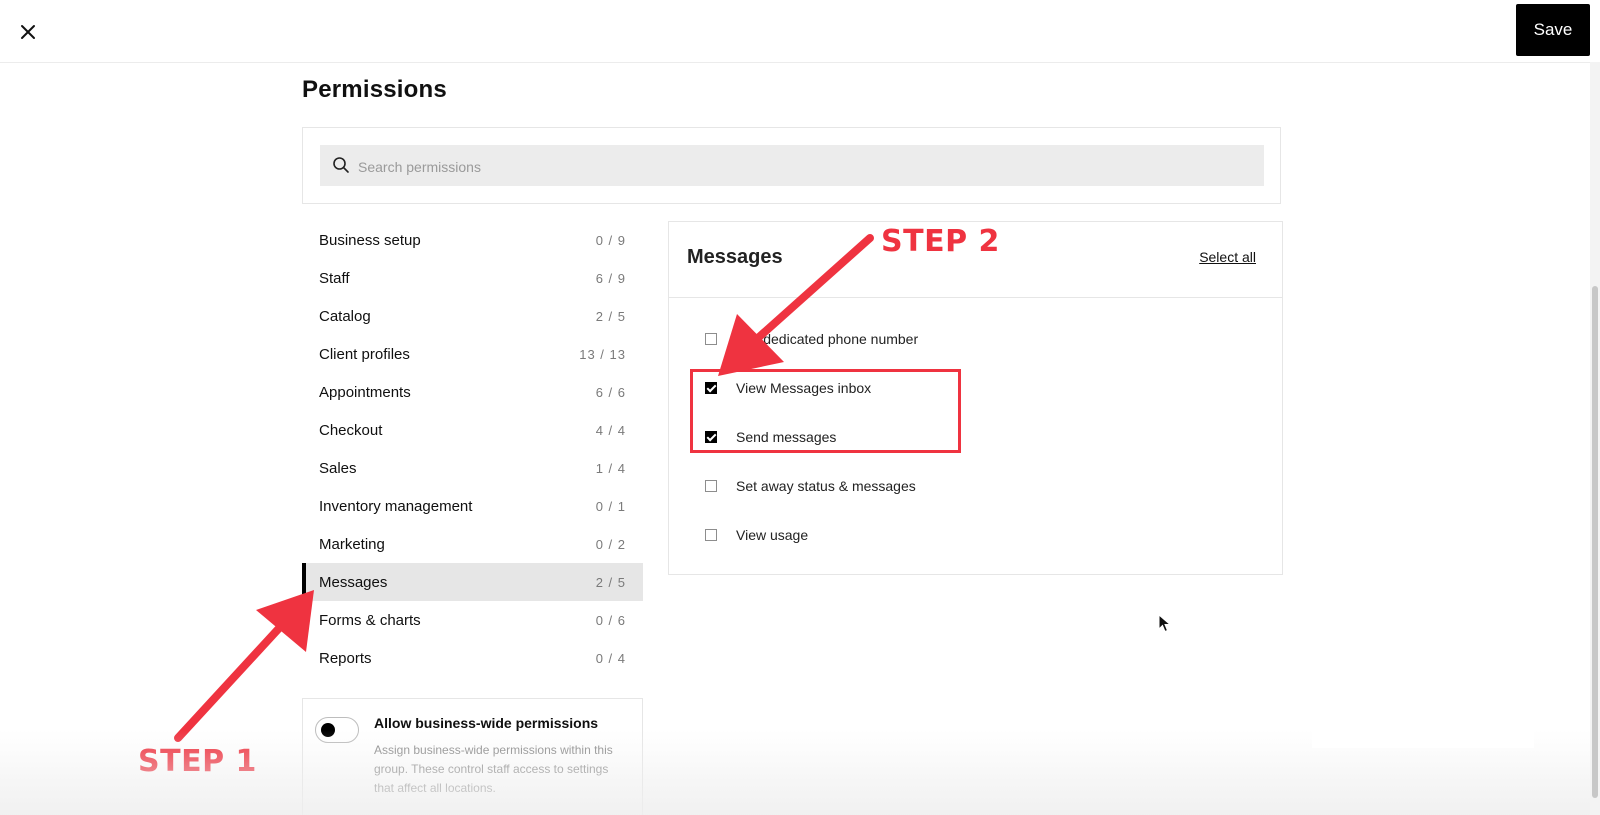 The width and height of the screenshot is (1600, 815). I want to click on close-icon, so click(28, 32).